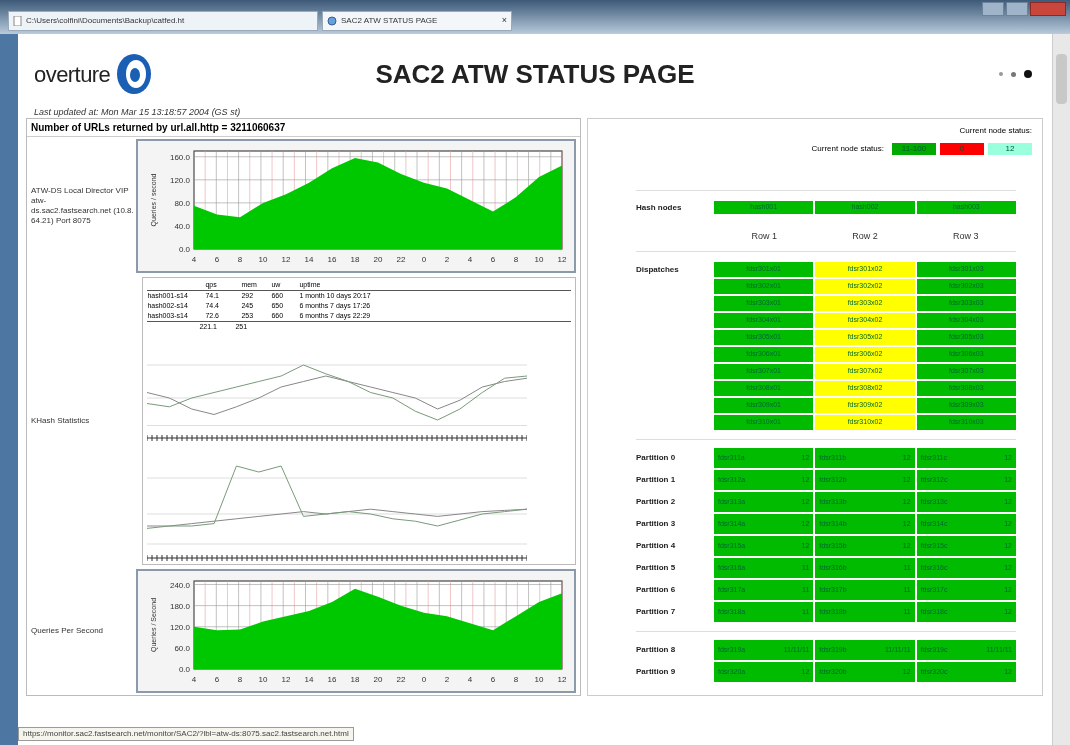 This screenshot has height=745, width=1070. I want to click on browser-tab: SAC2 ATW STATUS PAGE ×, so click(417, 21).